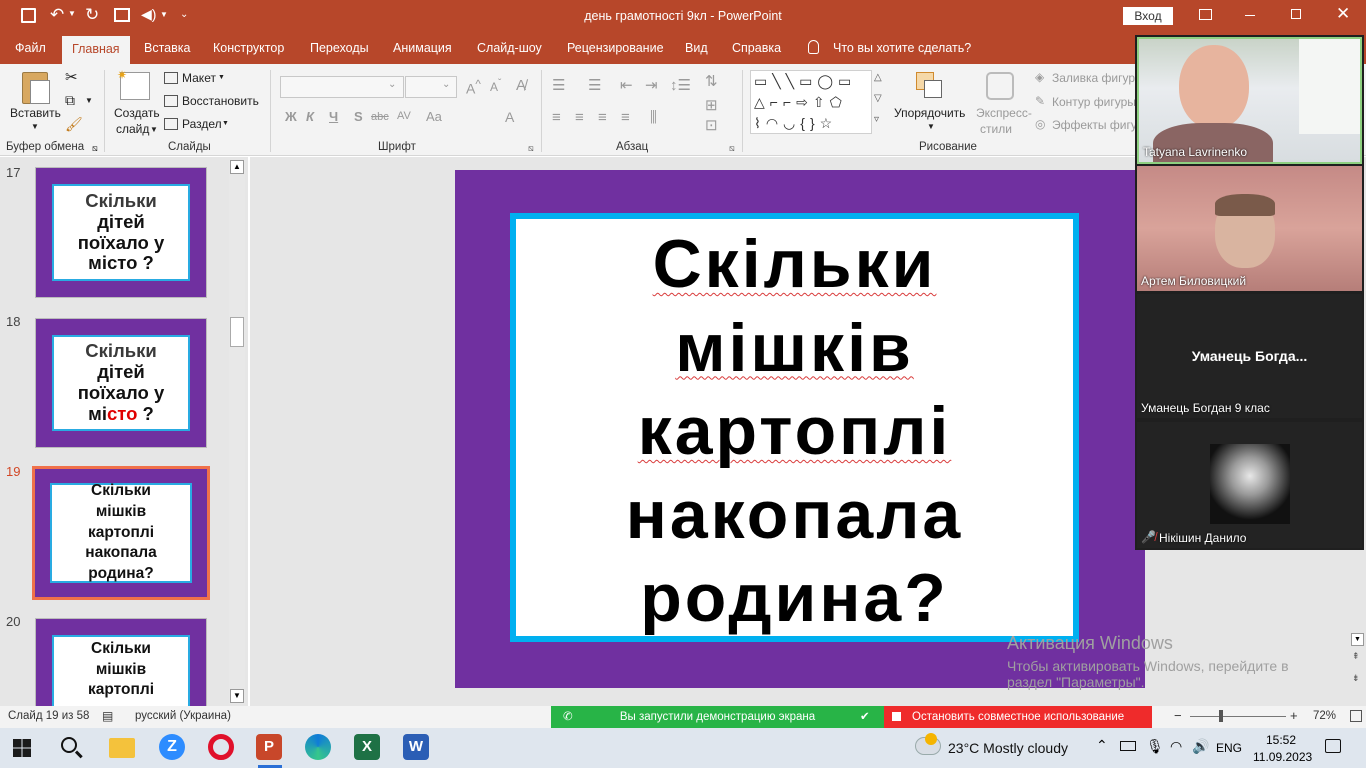 The width and height of the screenshot is (1366, 768). I want to click on align-right-icon: ≡, so click(602, 117).